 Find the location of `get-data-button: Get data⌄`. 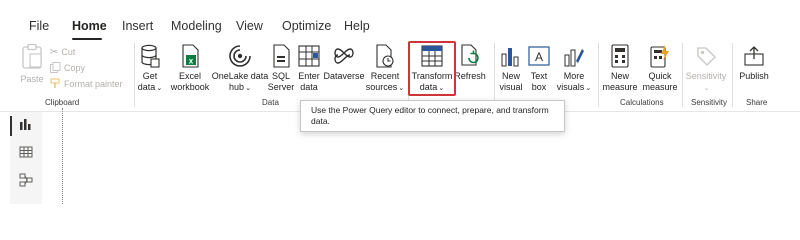

get-data-button: Get data⌄ is located at coordinates (150, 67).